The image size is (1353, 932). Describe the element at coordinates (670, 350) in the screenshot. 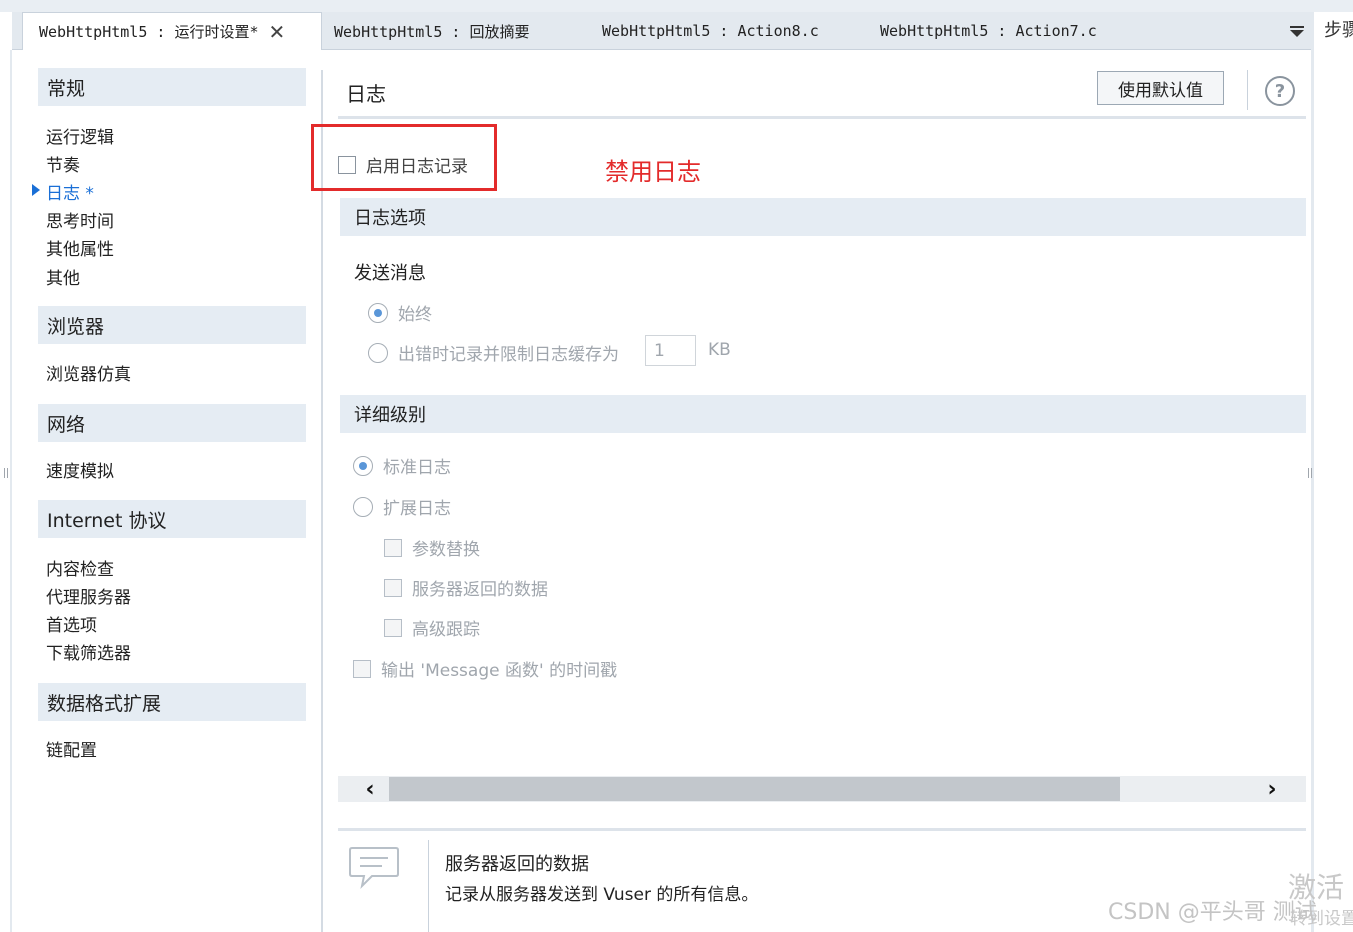

I see `log-cache-size-input` at that location.